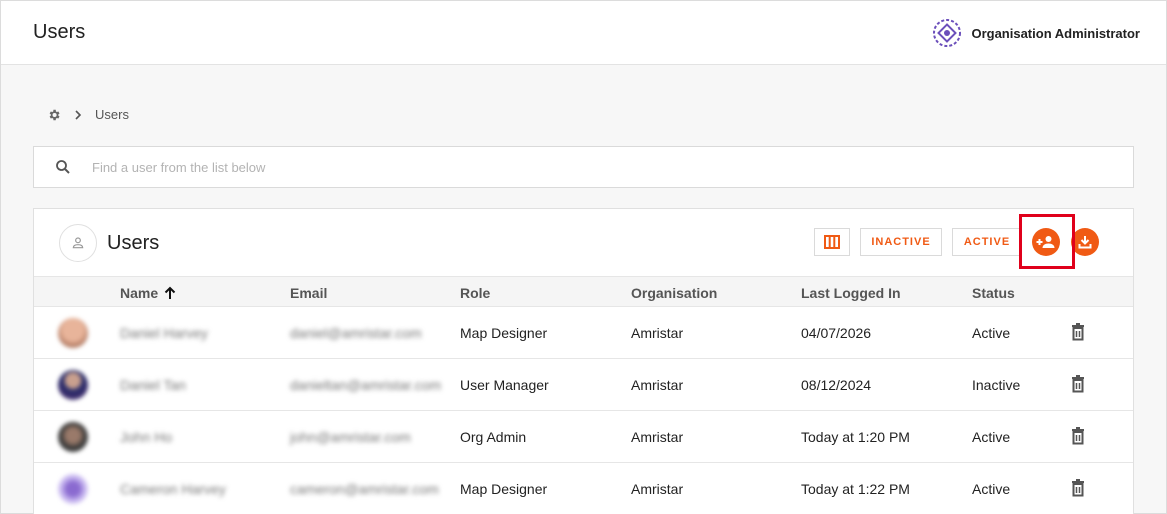 This screenshot has width=1167, height=514. I want to click on user-name: Daniel Harvey, so click(164, 333).